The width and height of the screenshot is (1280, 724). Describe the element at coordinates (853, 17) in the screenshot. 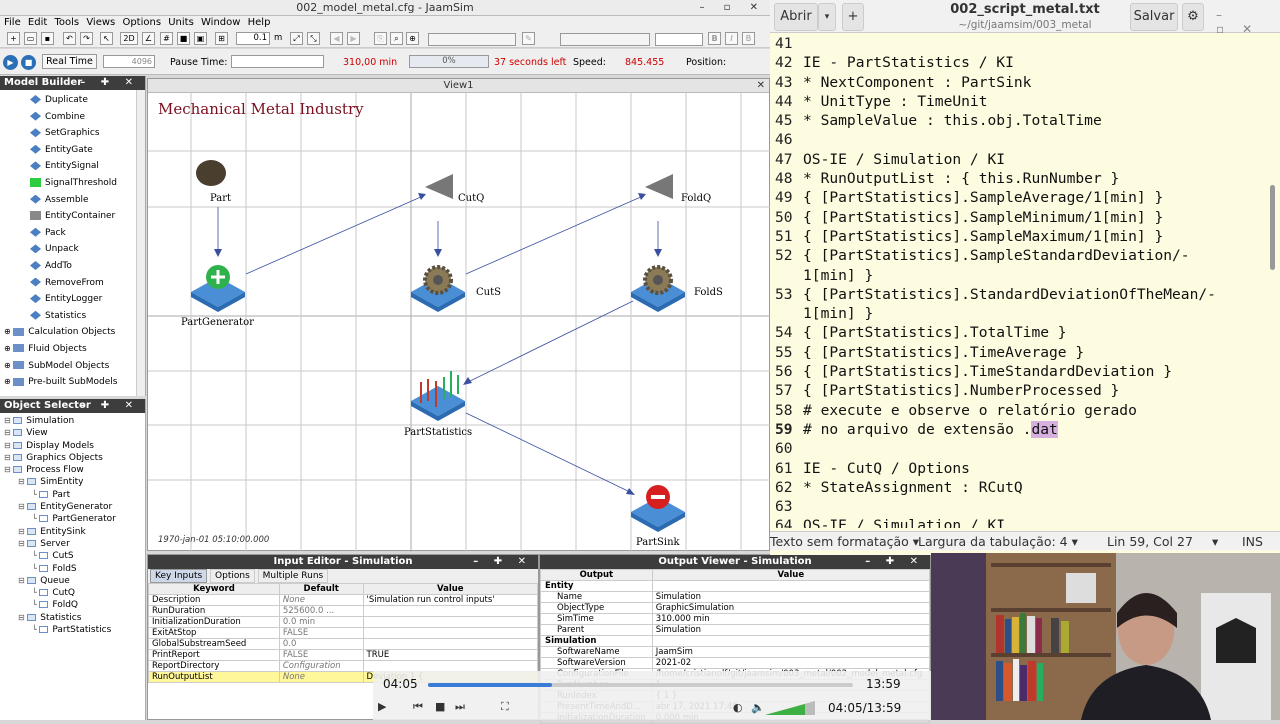

I see `new-tab-button: +` at that location.